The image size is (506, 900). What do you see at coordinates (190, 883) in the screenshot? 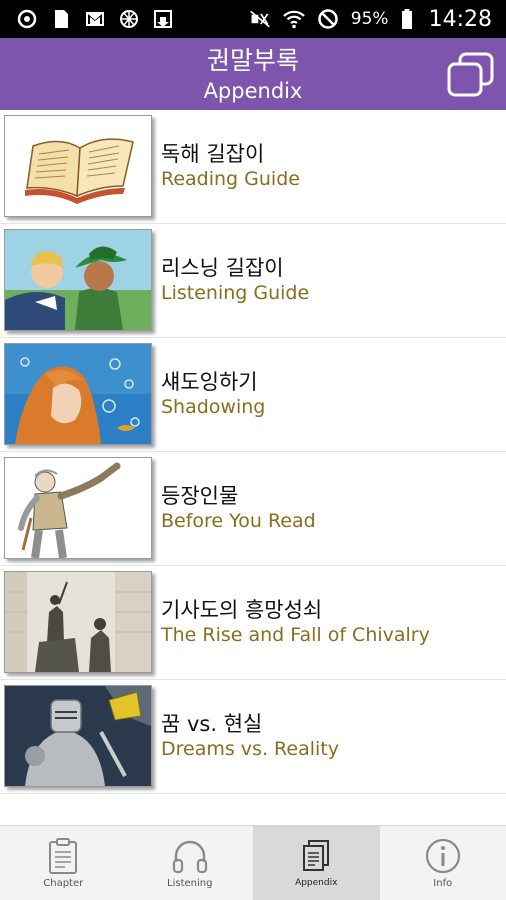
I see `nav-label: Listening` at bounding box center [190, 883].